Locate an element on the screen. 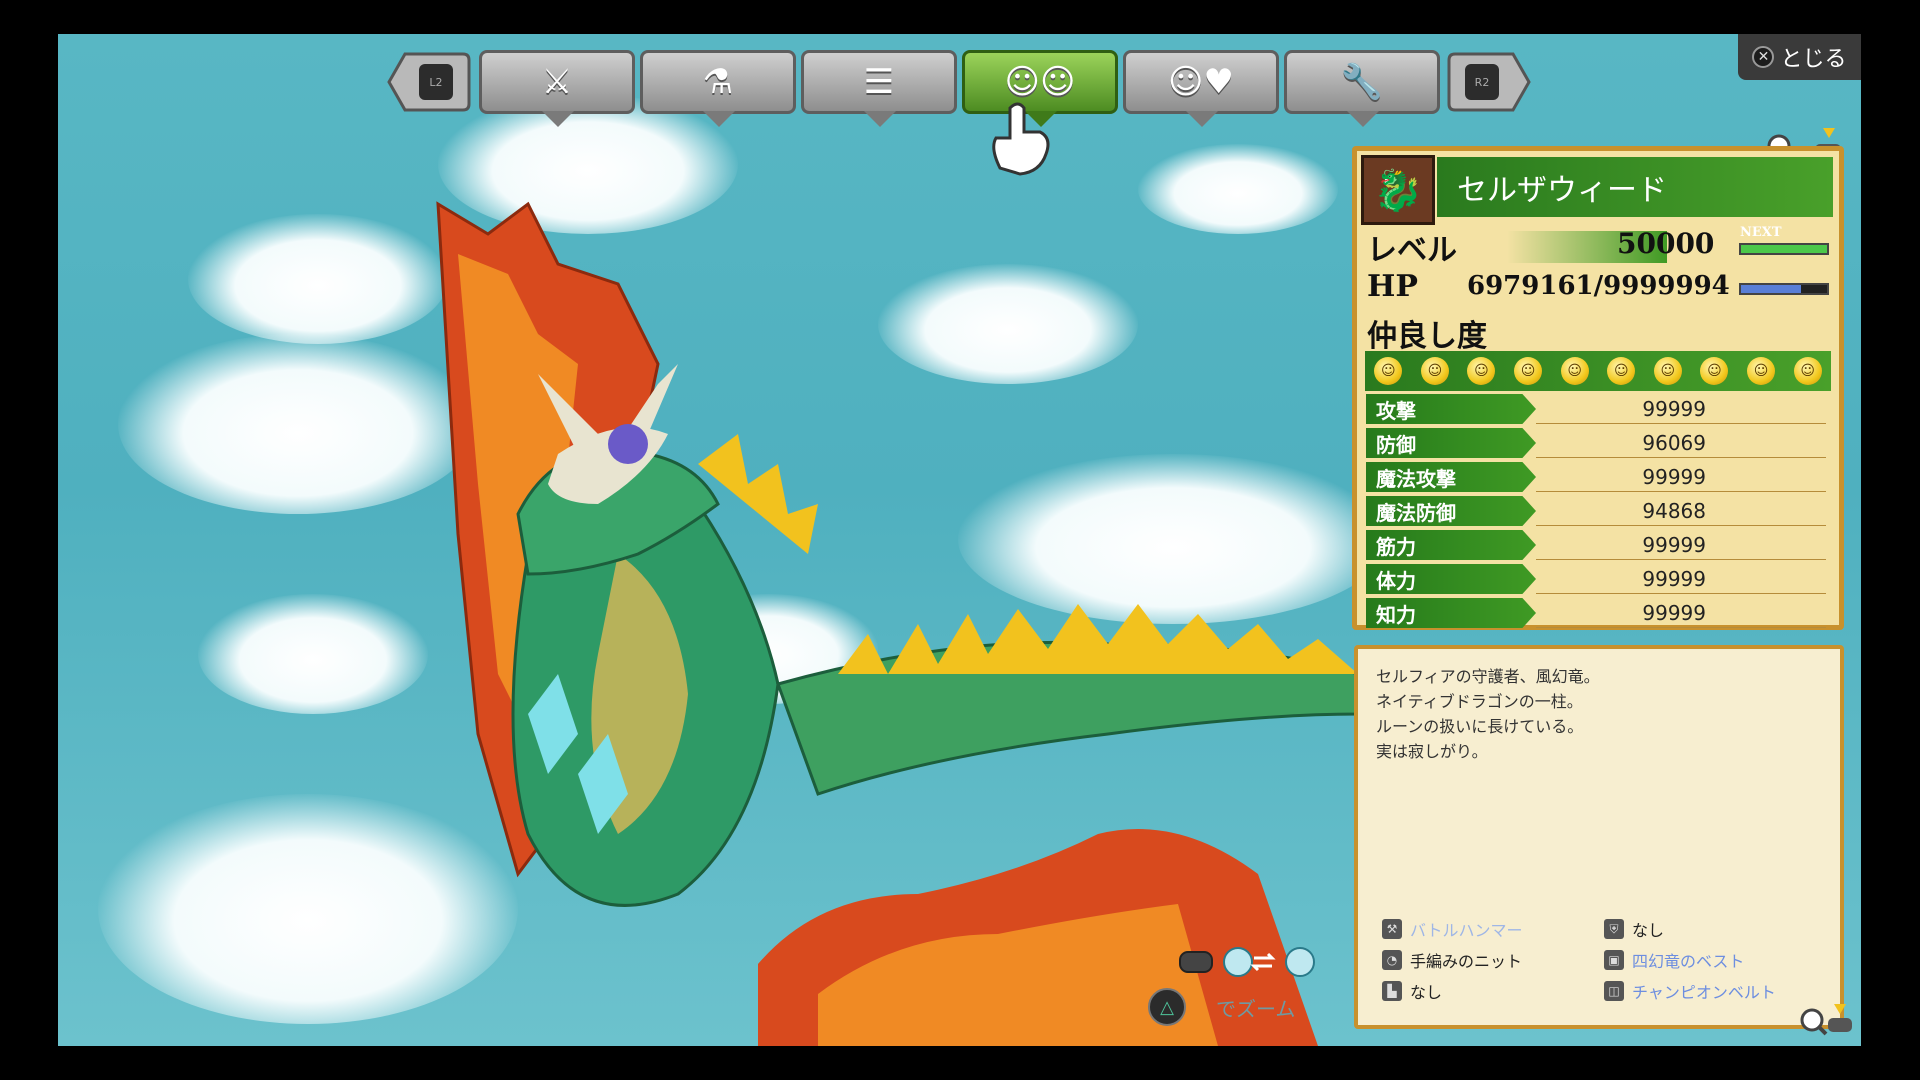 The width and height of the screenshot is (1920, 1080). chevron-left-icon: L2 is located at coordinates (429, 82).